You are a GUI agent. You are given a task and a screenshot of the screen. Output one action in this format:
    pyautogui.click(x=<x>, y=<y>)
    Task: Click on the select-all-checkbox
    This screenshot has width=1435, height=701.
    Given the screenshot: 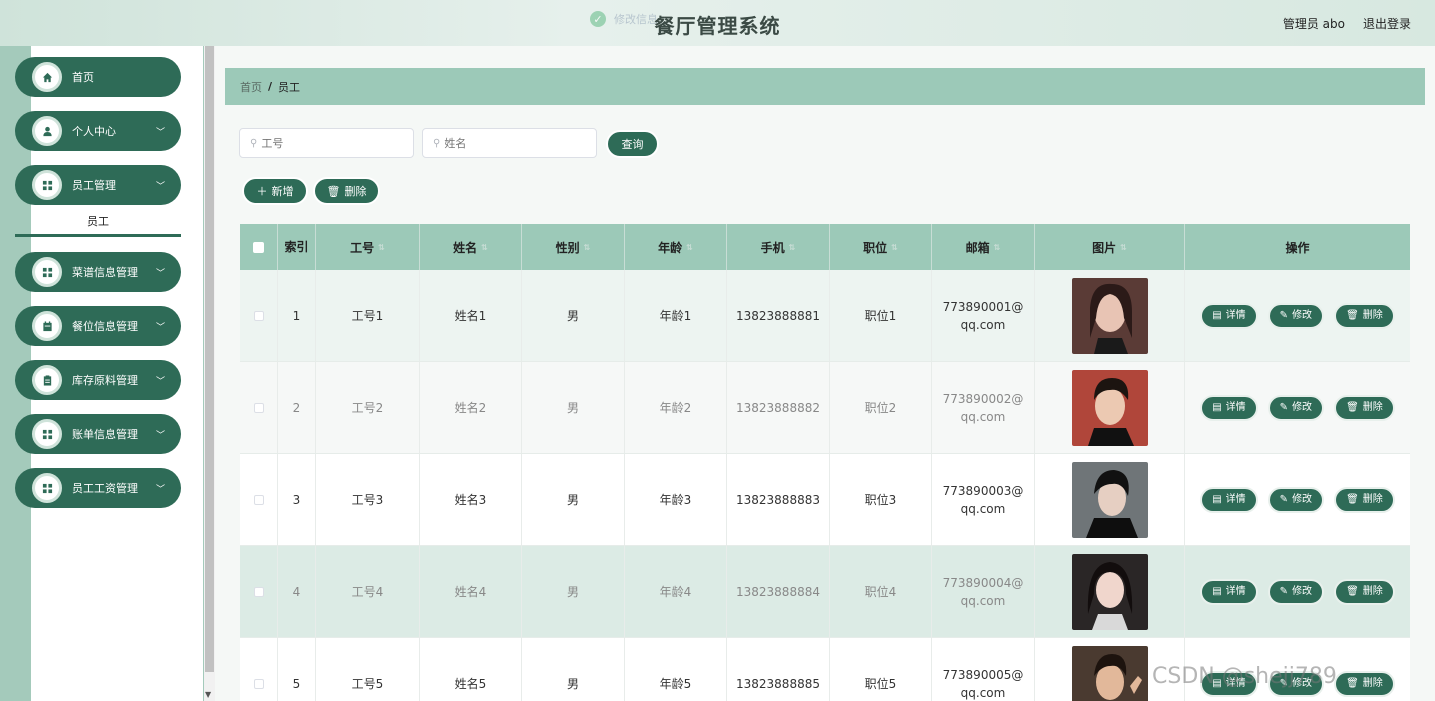 What is the action you would take?
    pyautogui.click(x=258, y=247)
    